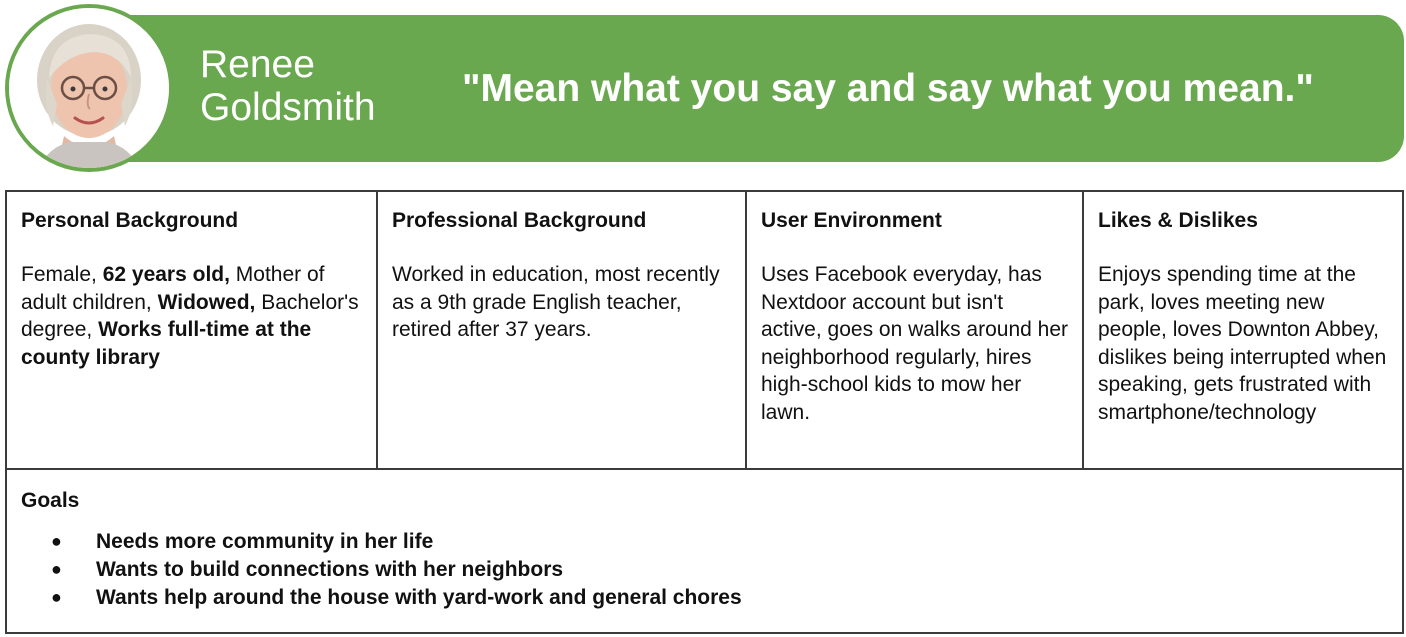 Image resolution: width=1406 pixels, height=637 pixels. I want to click on persona-last-name: Goldsmith, so click(288, 107).